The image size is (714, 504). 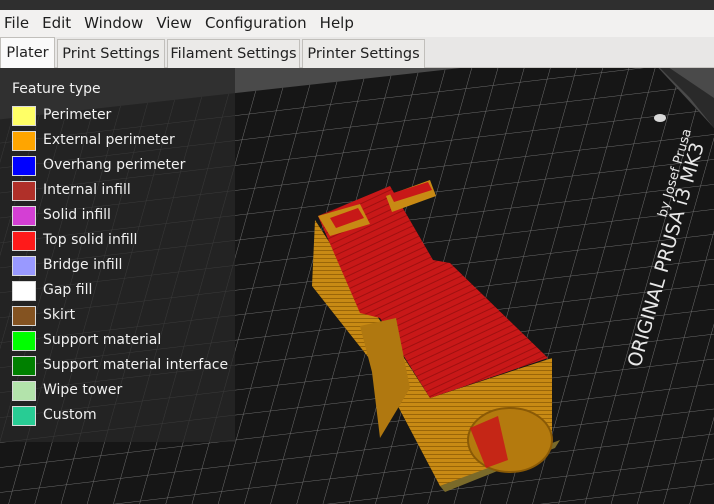 What do you see at coordinates (357, 5) in the screenshot?
I see `window-titlebar` at bounding box center [357, 5].